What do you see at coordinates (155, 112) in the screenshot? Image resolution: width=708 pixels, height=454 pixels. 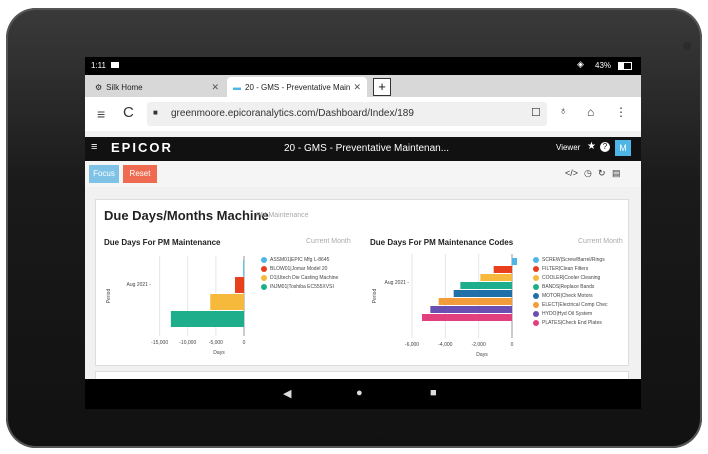 I see `lock-icon: ■` at bounding box center [155, 112].